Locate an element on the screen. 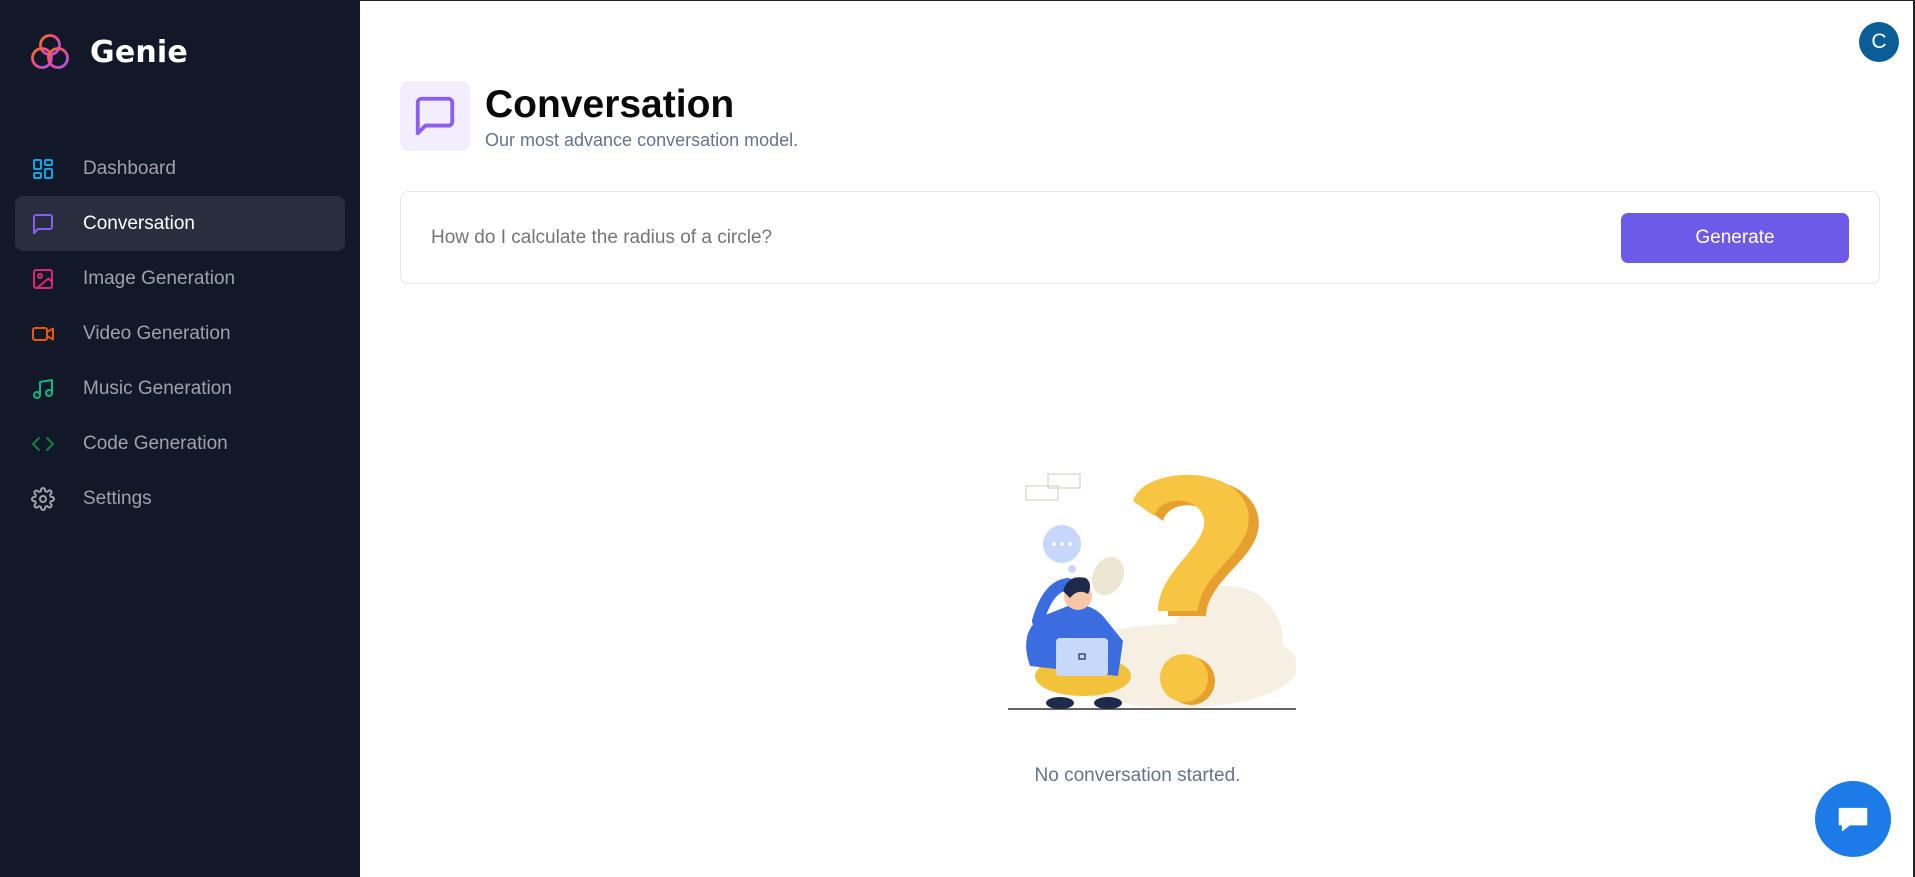 The image size is (1915, 877). genie-logo-icon is located at coordinates (50, 51).